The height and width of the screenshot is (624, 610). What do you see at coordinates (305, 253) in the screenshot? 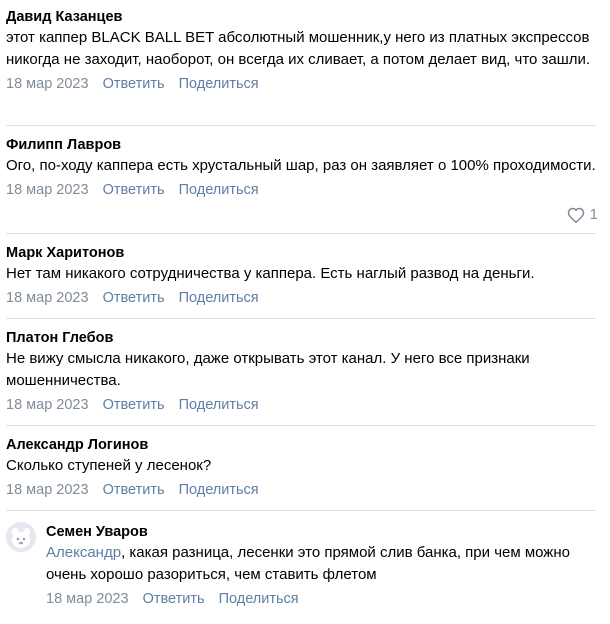
I see `comment-author: Марк Харитонов` at bounding box center [305, 253].